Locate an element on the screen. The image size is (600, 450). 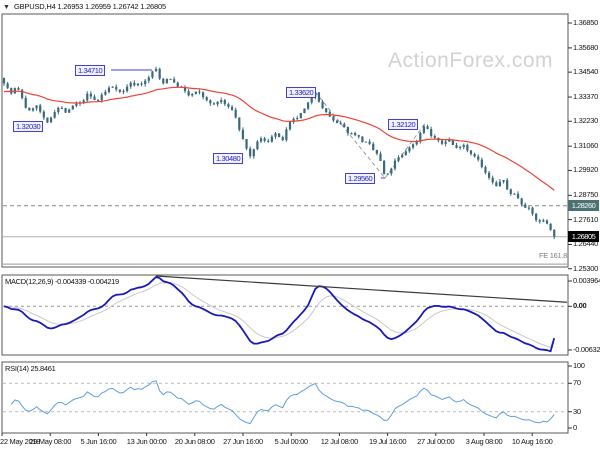
time-axis-tick: 19 Jul 16:00 is located at coordinates (387, 441).